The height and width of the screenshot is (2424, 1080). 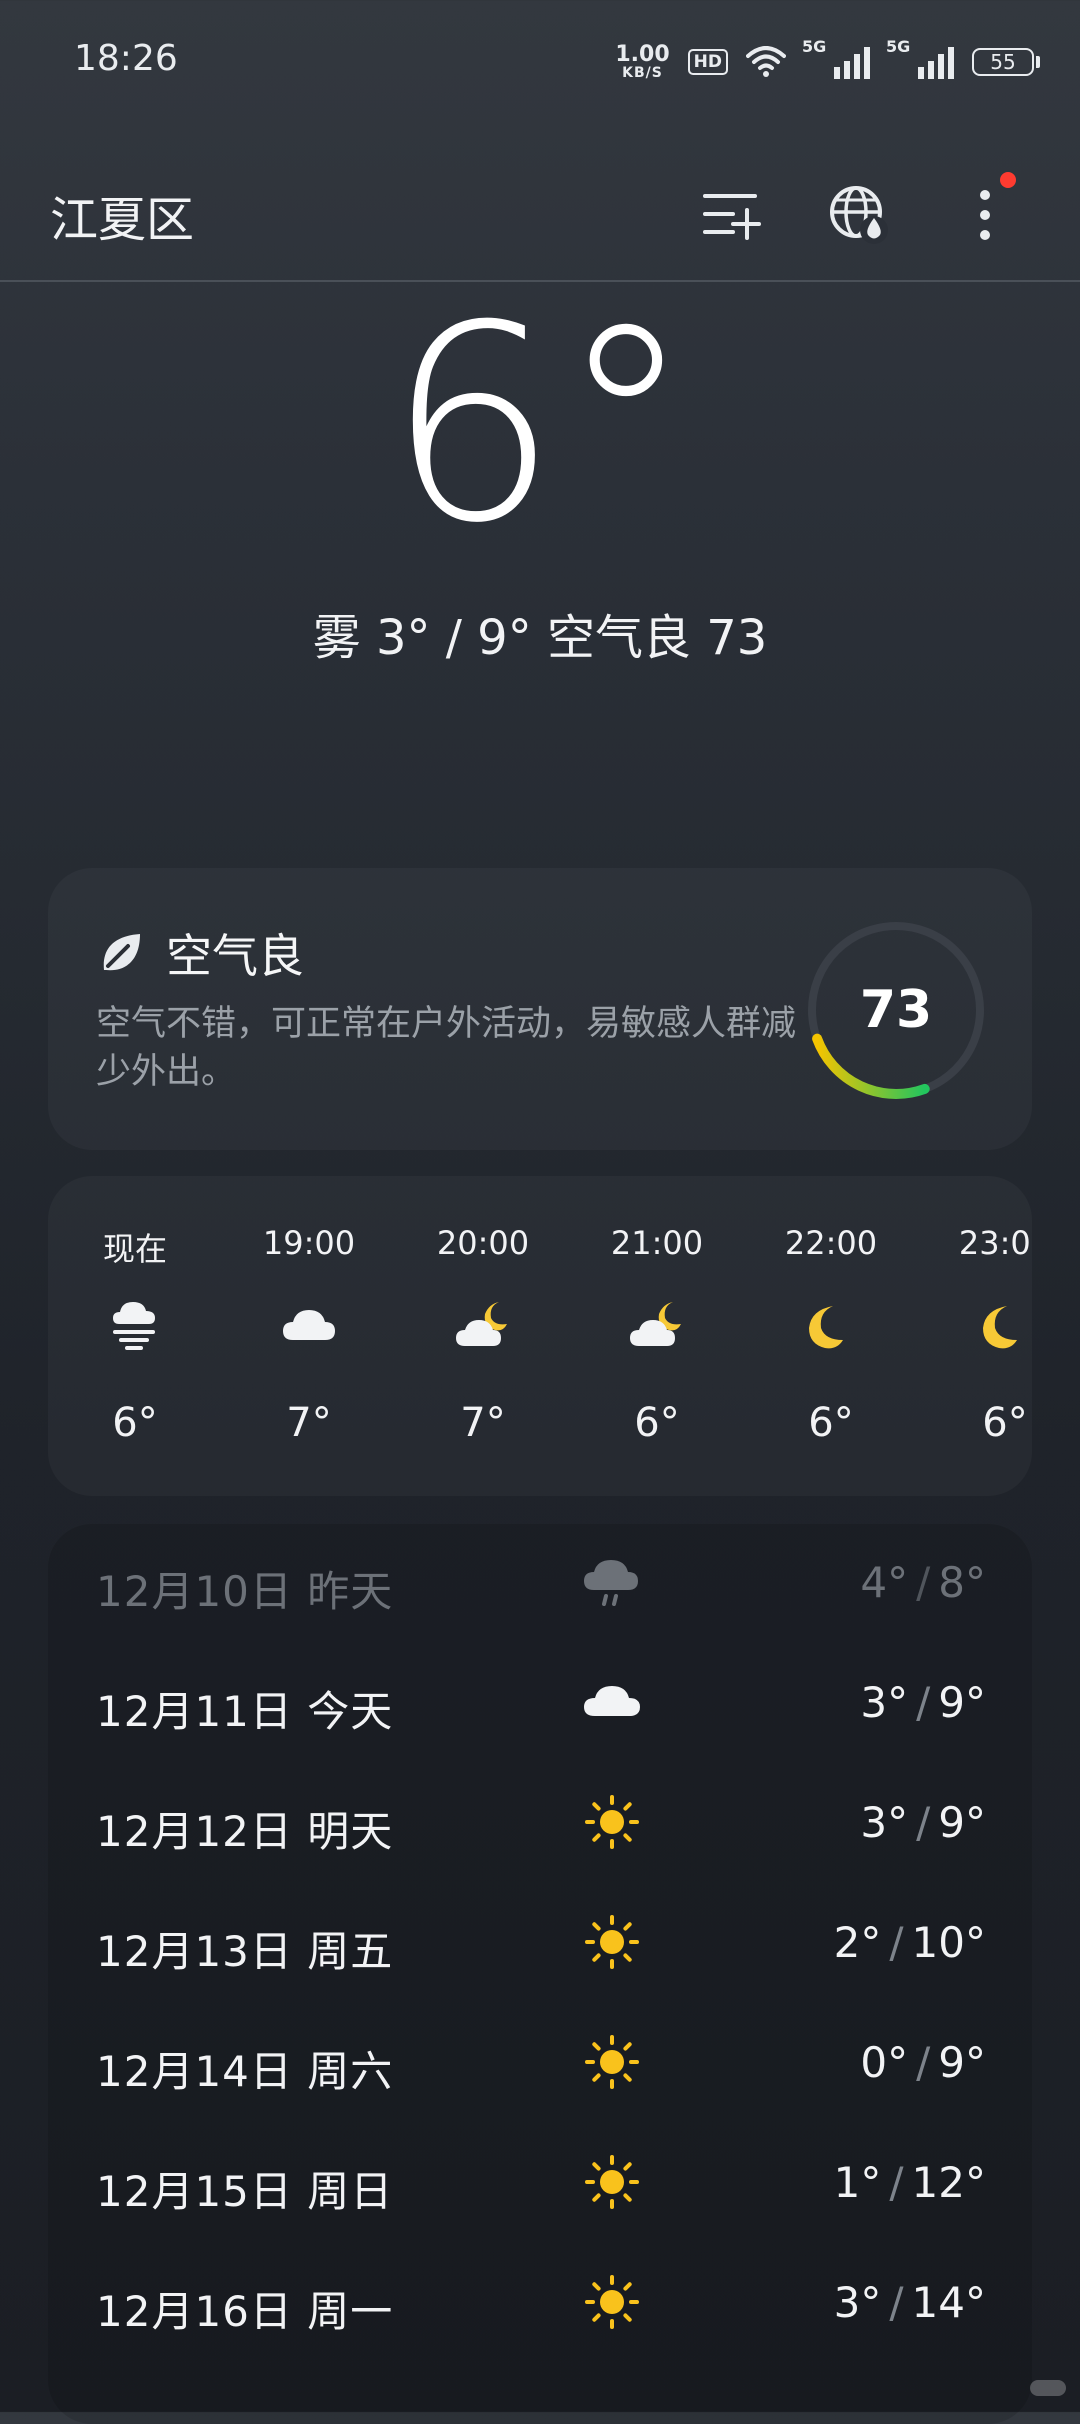 What do you see at coordinates (948, 2302) in the screenshot?
I see `daily-high: 14°` at bounding box center [948, 2302].